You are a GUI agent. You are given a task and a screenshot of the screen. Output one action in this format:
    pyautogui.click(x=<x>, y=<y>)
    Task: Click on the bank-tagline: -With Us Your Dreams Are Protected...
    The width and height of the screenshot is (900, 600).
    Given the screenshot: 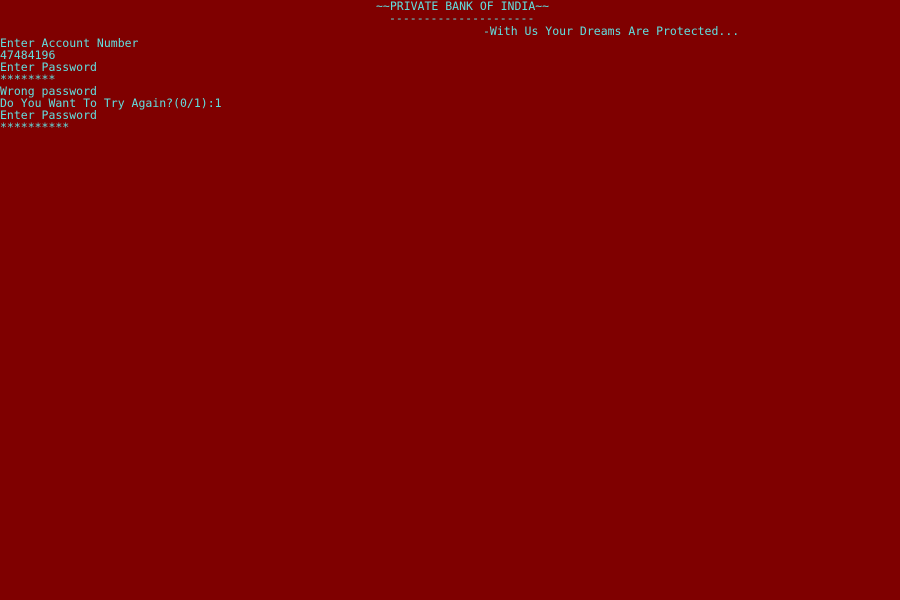 What is the action you would take?
    pyautogui.click(x=611, y=31)
    